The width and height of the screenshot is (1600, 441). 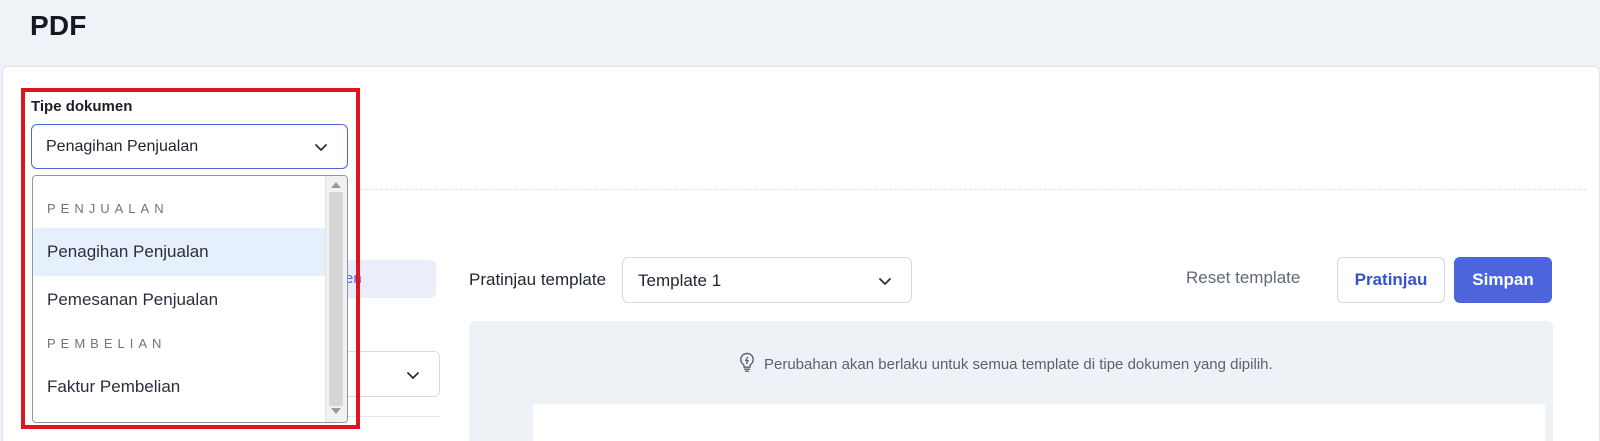 What do you see at coordinates (108, 208) in the screenshot?
I see `option-group-header: PENJUALAN` at bounding box center [108, 208].